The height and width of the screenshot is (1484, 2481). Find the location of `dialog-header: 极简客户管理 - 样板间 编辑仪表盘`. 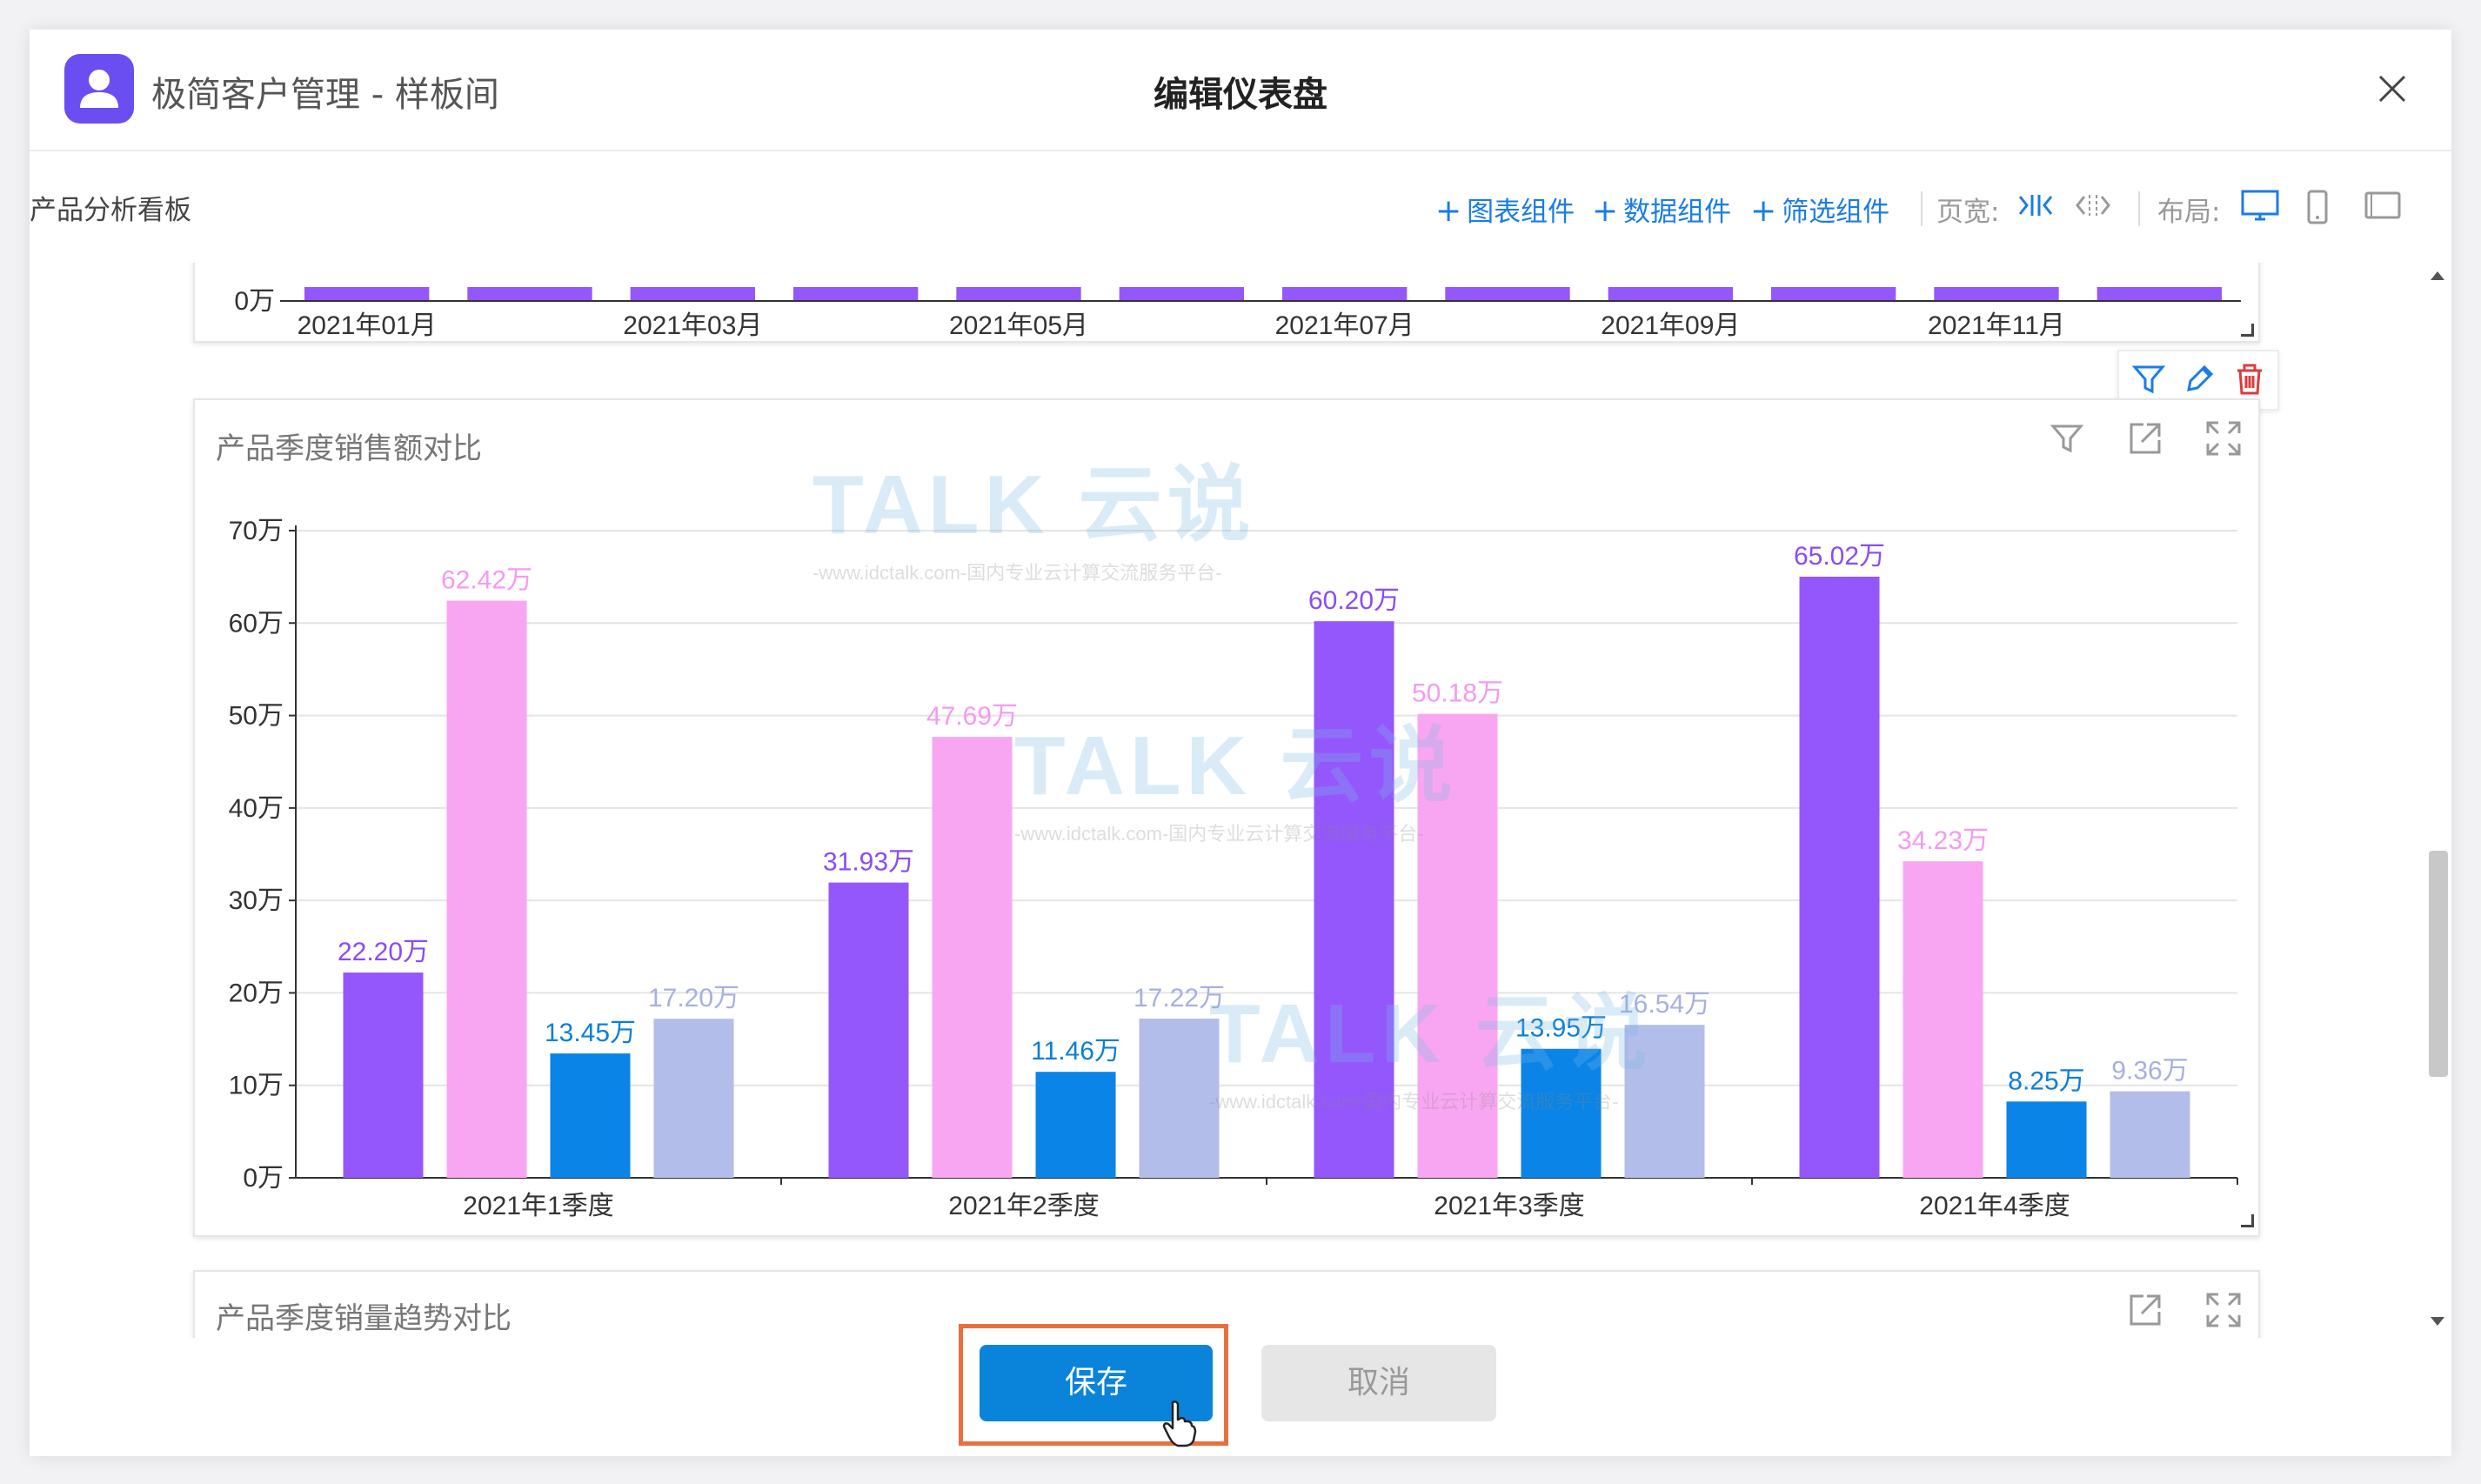

dialog-header: 极简客户管理 - 样板间 编辑仪表盘 is located at coordinates (1240, 91).